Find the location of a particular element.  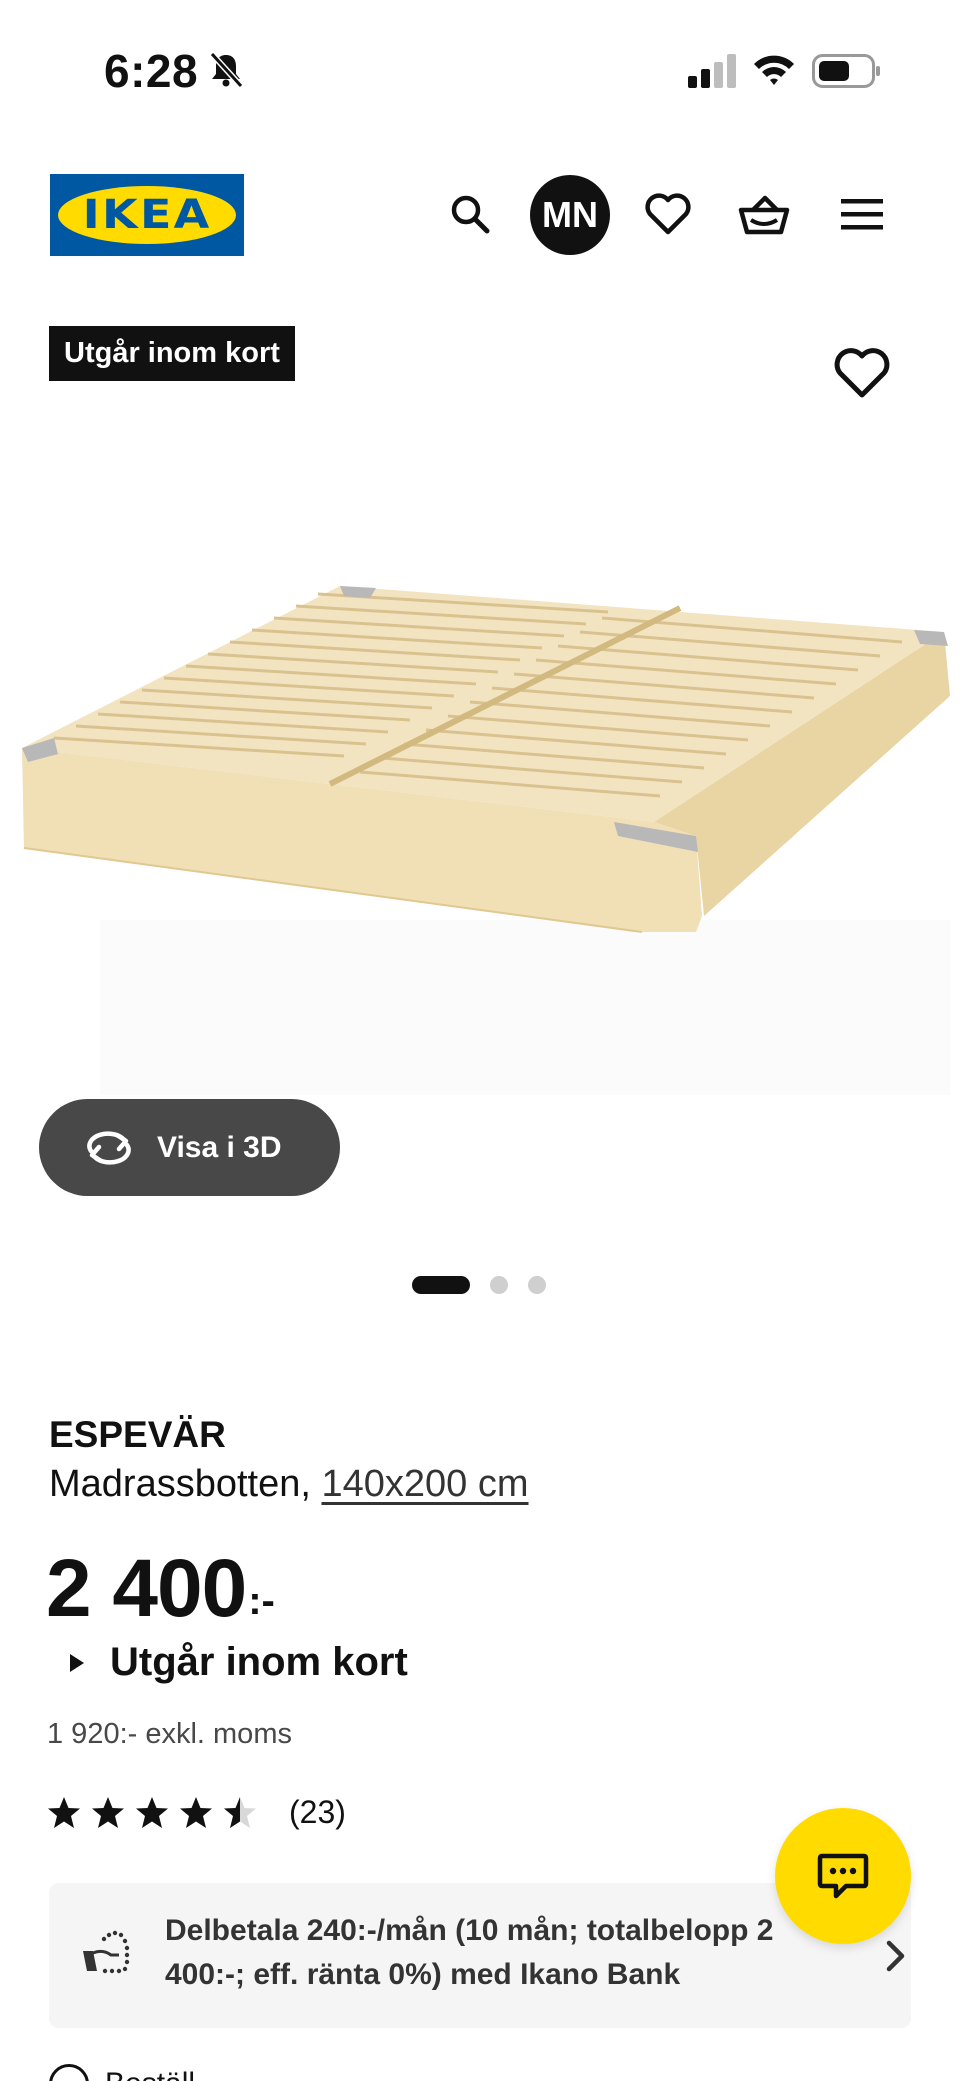

circle-icon is located at coordinates (69, 2072).